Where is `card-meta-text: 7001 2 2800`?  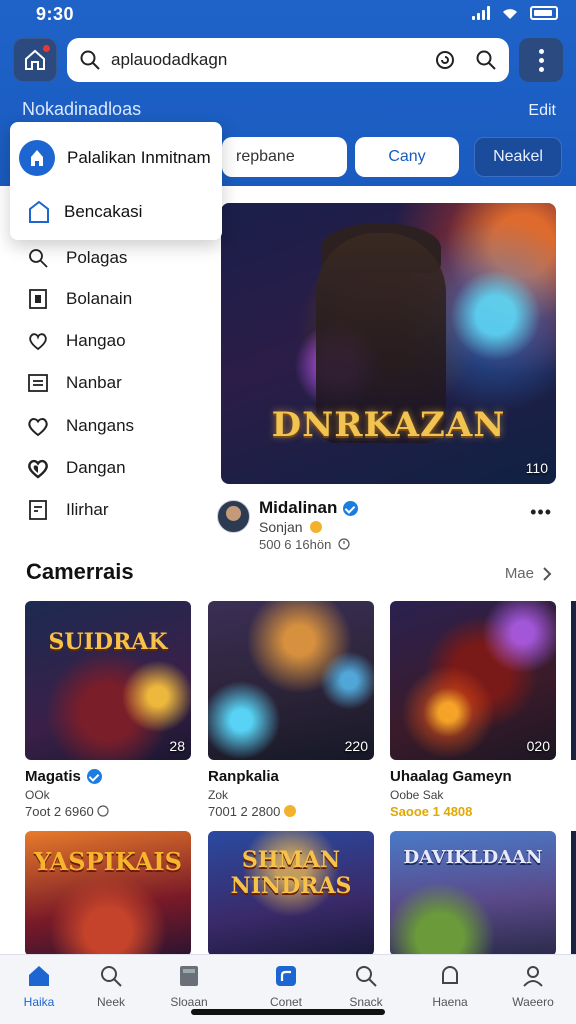
card-meta-text: 7001 2 2800 is located at coordinates (244, 811).